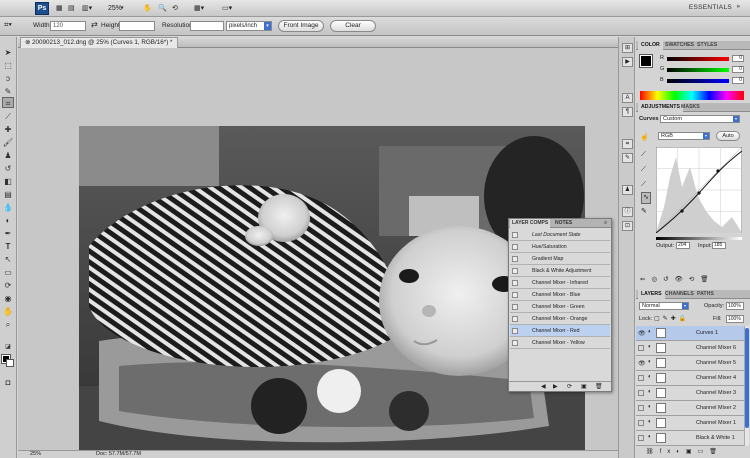  Describe the element at coordinates (560, 331) in the screenshot. I see `layer-comp-item-selected: Channel Mixer - Red` at that location.